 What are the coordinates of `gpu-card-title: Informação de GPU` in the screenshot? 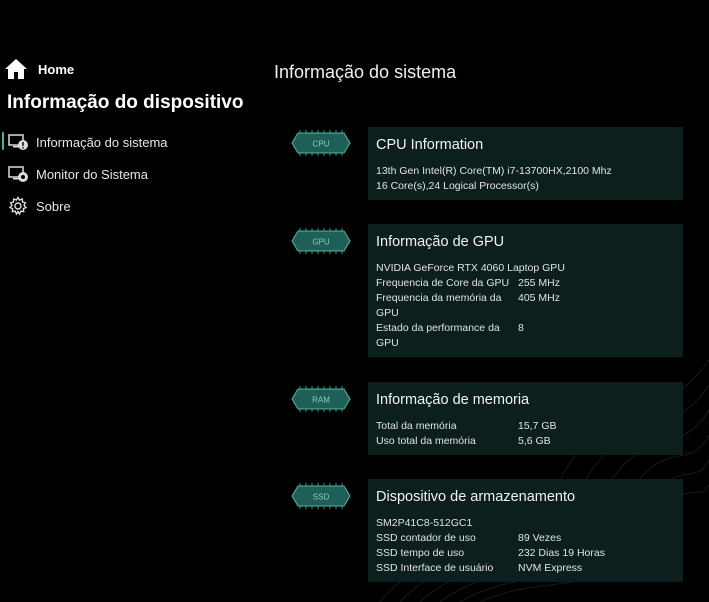 It's located at (440, 242).